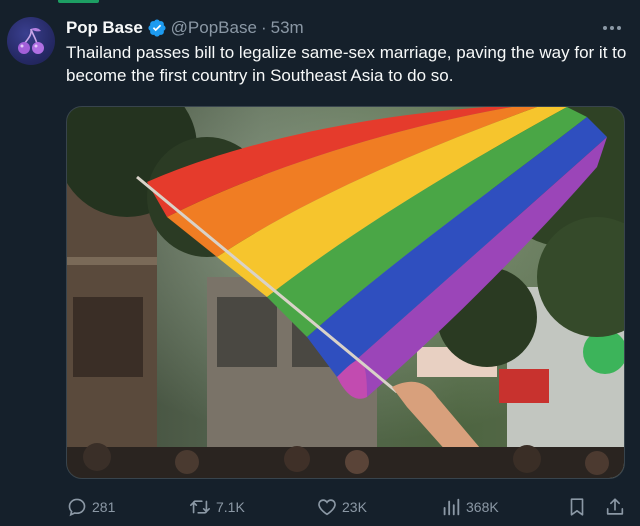  I want to click on tweet-header: Pop Base @PopBase · 53m, so click(185, 28).